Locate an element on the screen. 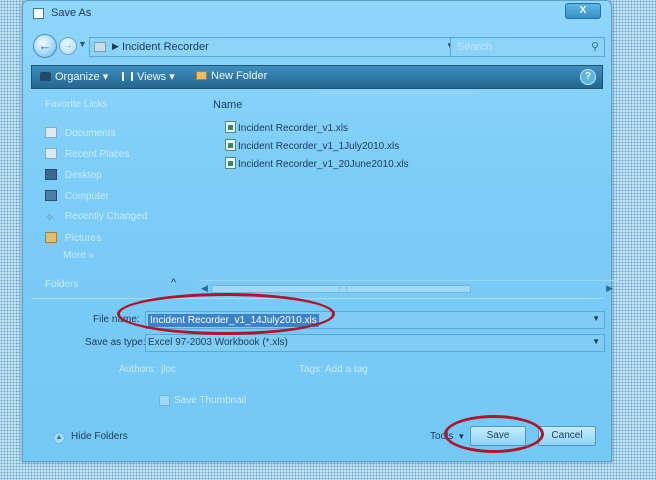 The image size is (656, 480). chevron-up-icon: ^ is located at coordinates (173, 283).